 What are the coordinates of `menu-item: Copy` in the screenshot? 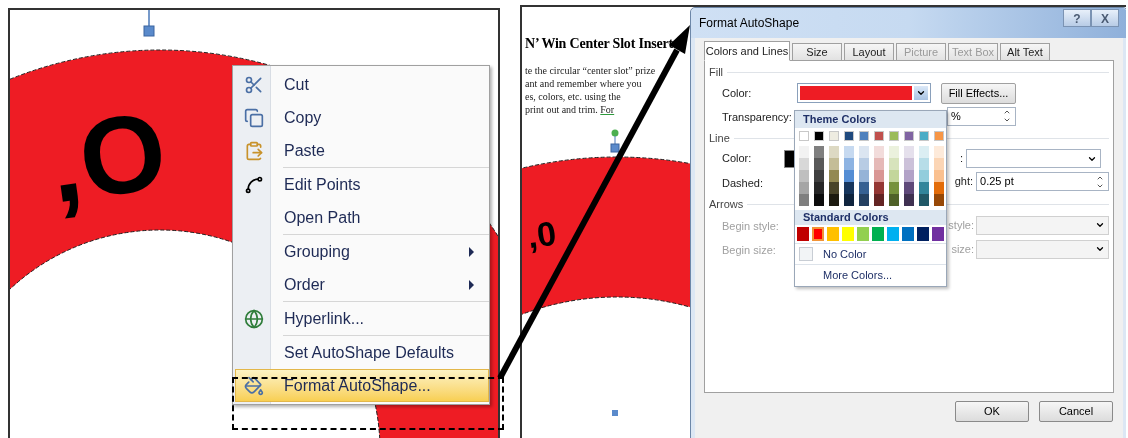 It's located at (362, 117).